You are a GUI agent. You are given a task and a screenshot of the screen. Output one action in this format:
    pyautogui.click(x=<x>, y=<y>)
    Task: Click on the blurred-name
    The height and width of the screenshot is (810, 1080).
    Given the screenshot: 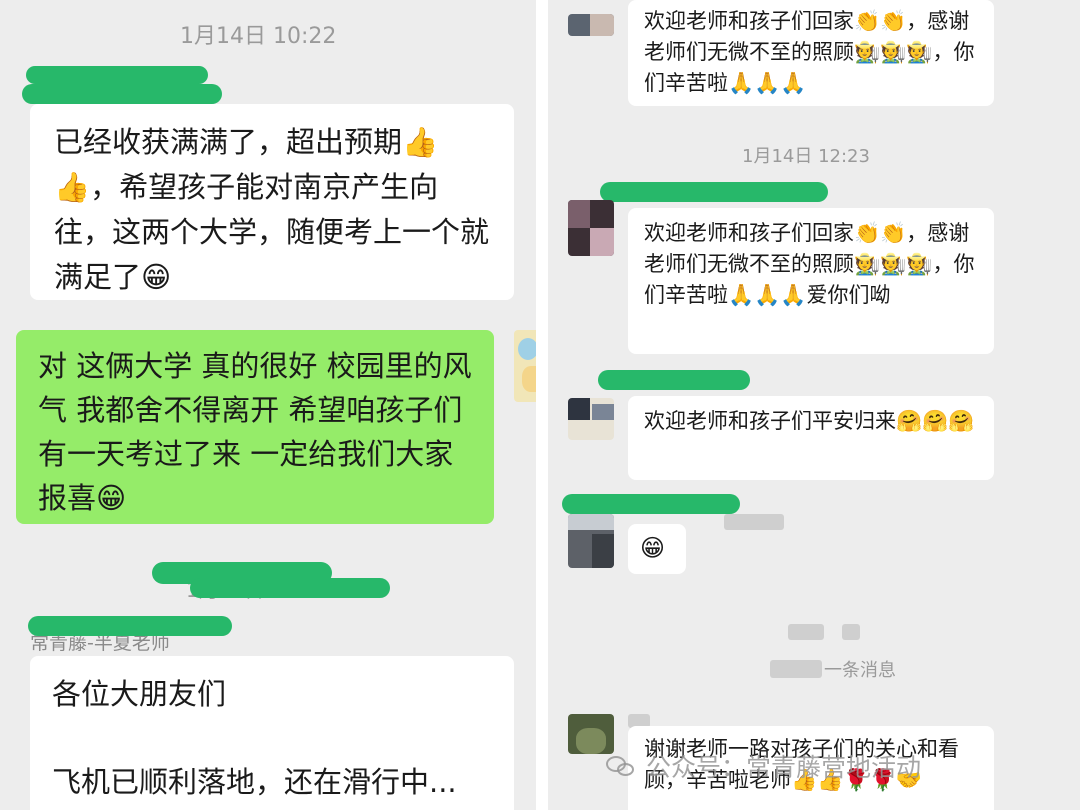 What is the action you would take?
    pyautogui.click(x=754, y=522)
    